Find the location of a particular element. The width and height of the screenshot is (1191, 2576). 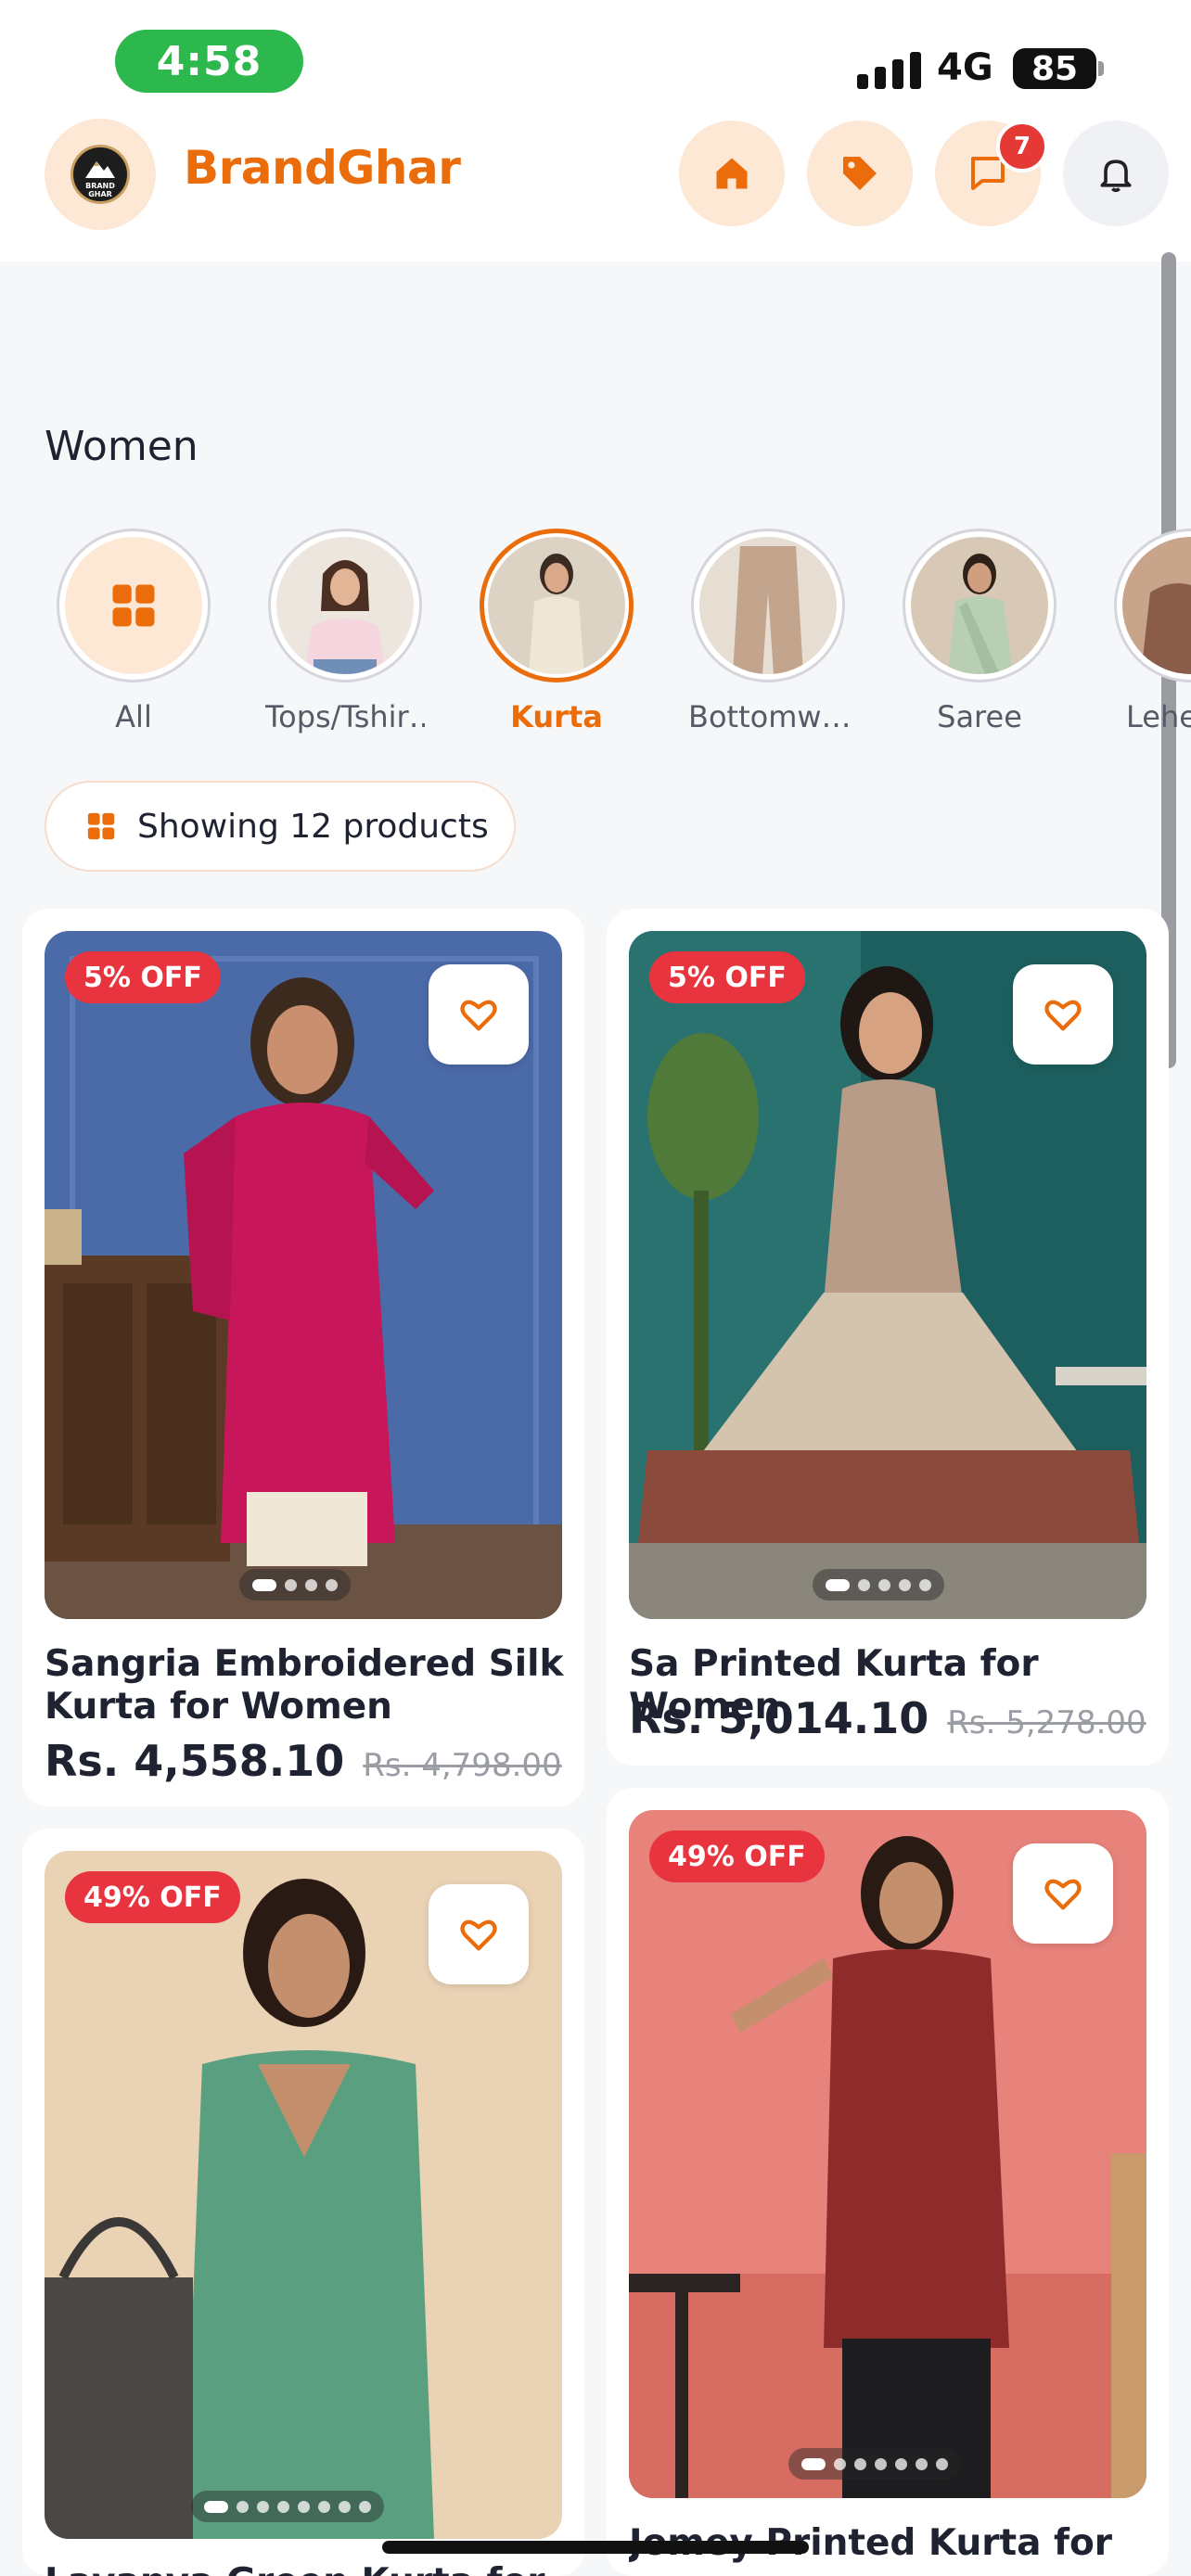

section-title: Women is located at coordinates (121, 447).